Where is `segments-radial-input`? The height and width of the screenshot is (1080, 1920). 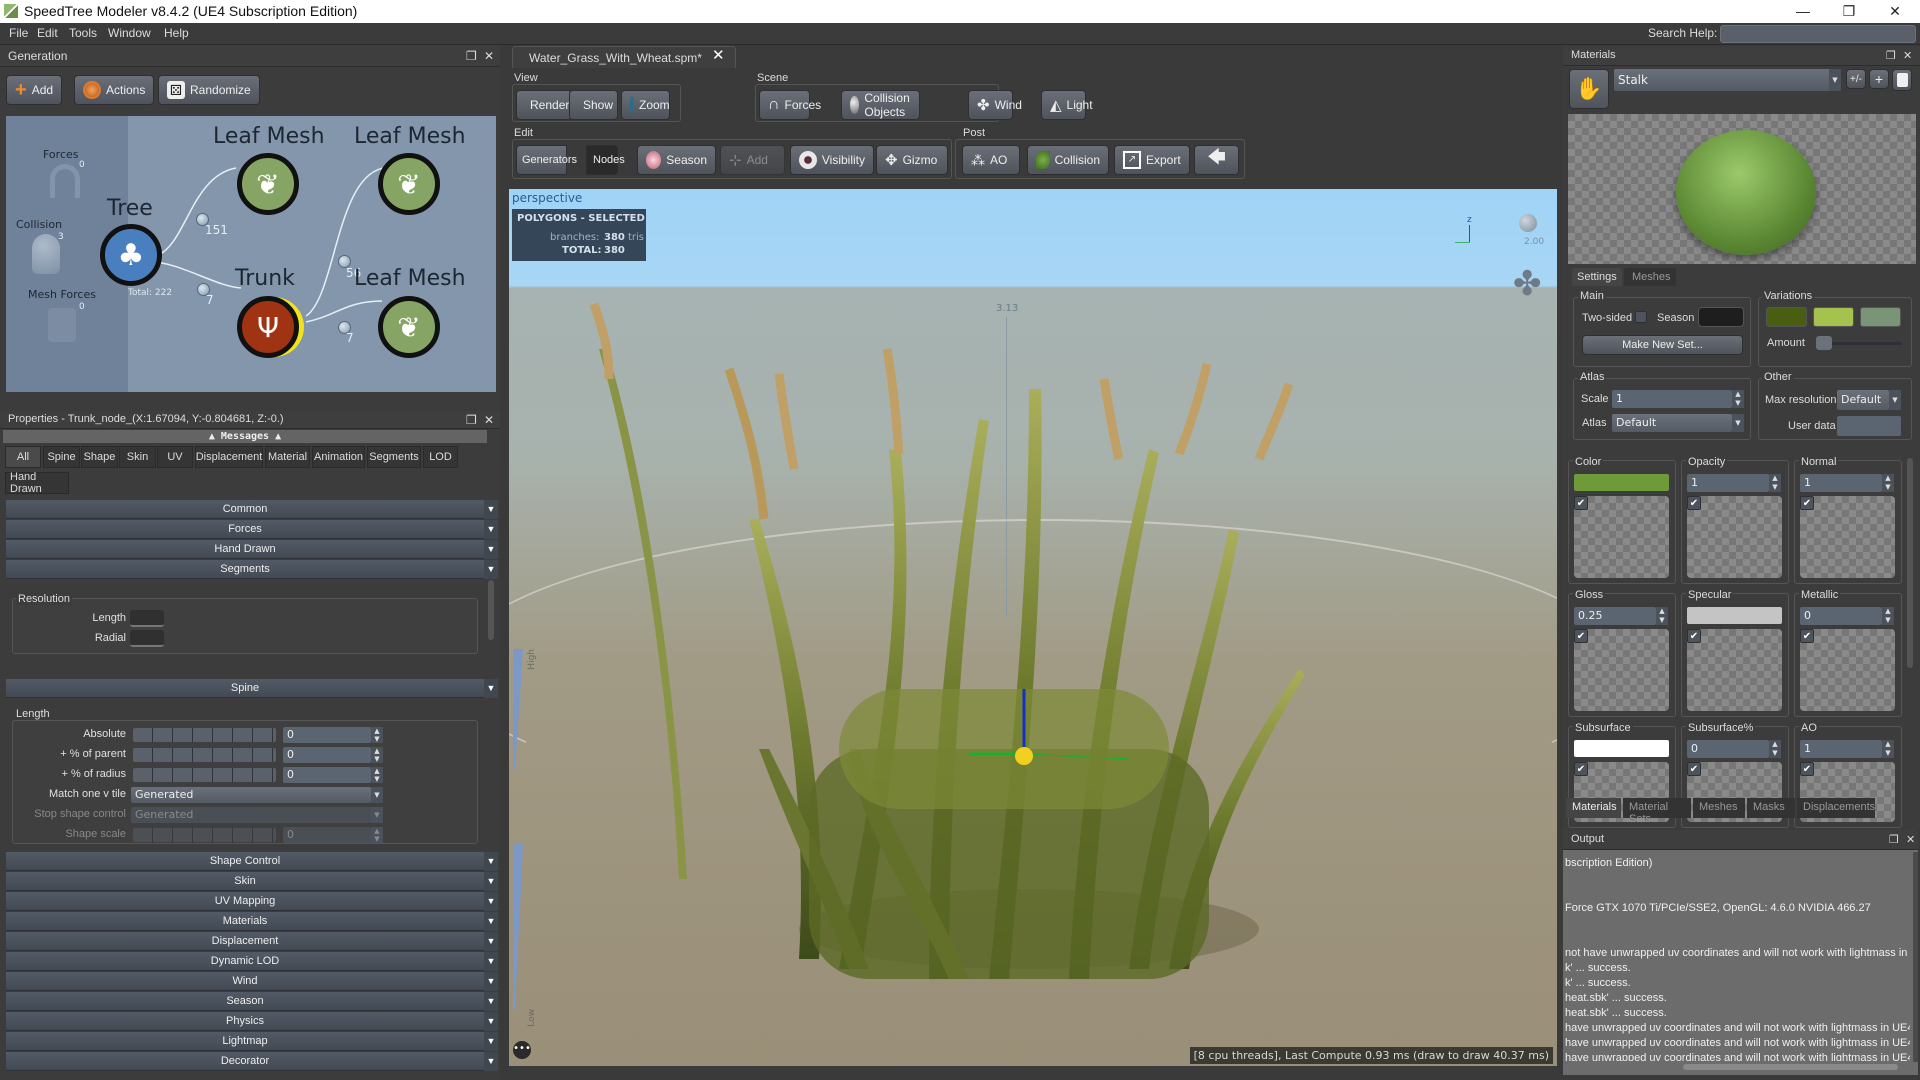 segments-radial-input is located at coordinates (147, 638).